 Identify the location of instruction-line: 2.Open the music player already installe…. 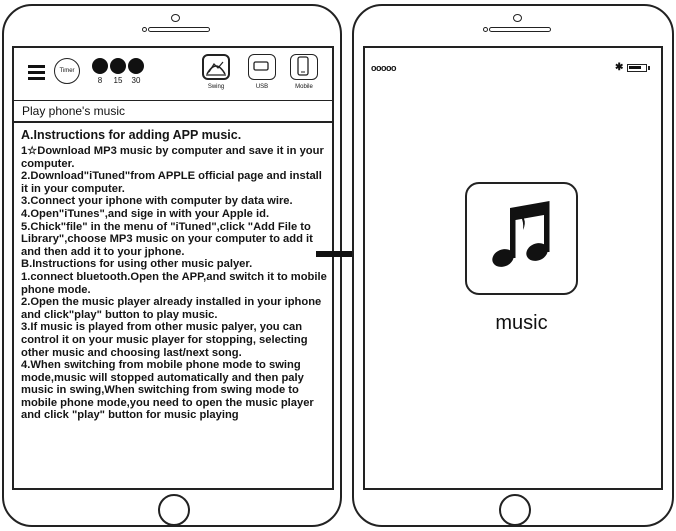
(171, 308).